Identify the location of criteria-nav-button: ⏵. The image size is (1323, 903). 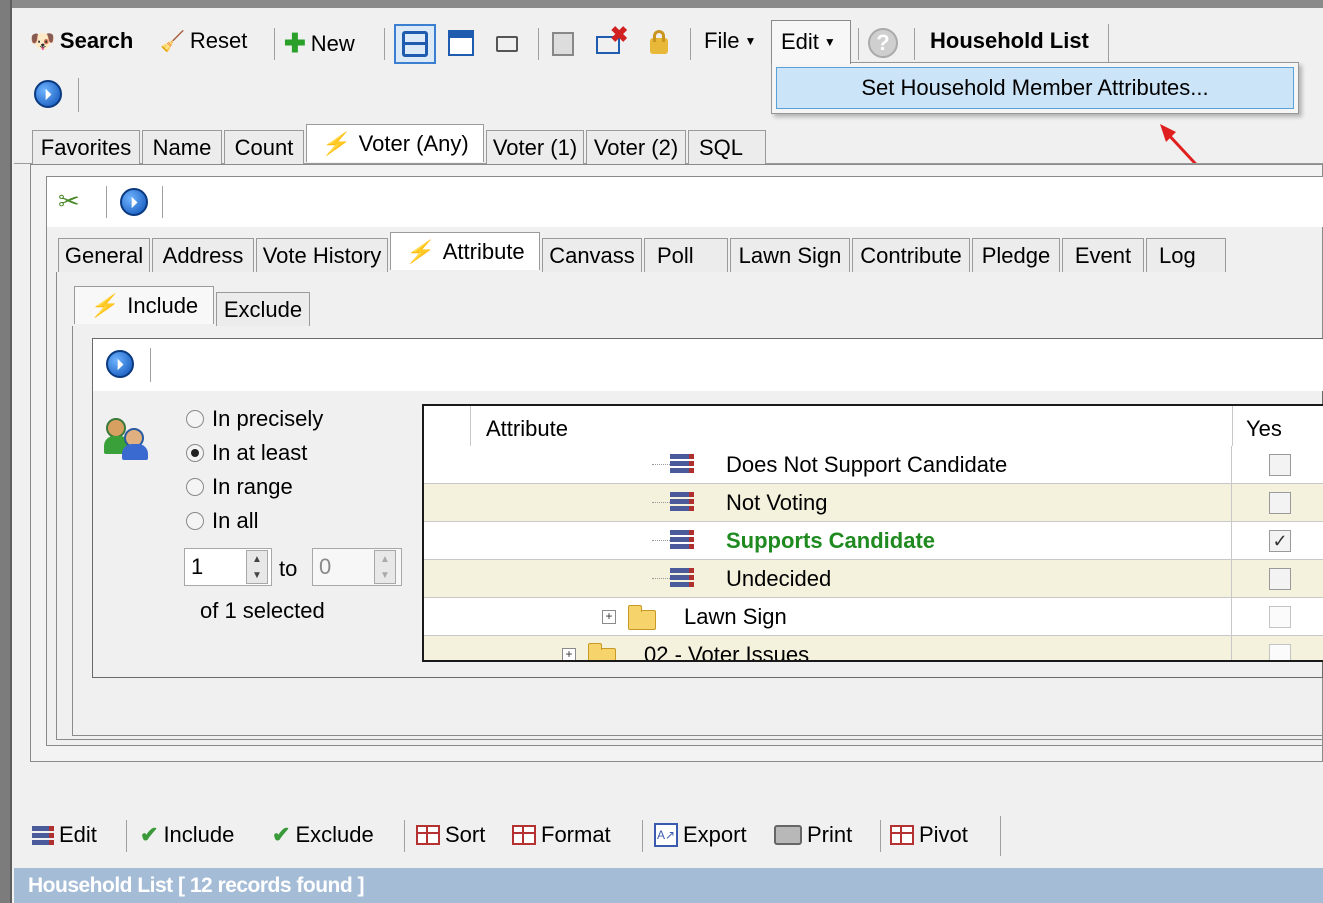
(120, 364).